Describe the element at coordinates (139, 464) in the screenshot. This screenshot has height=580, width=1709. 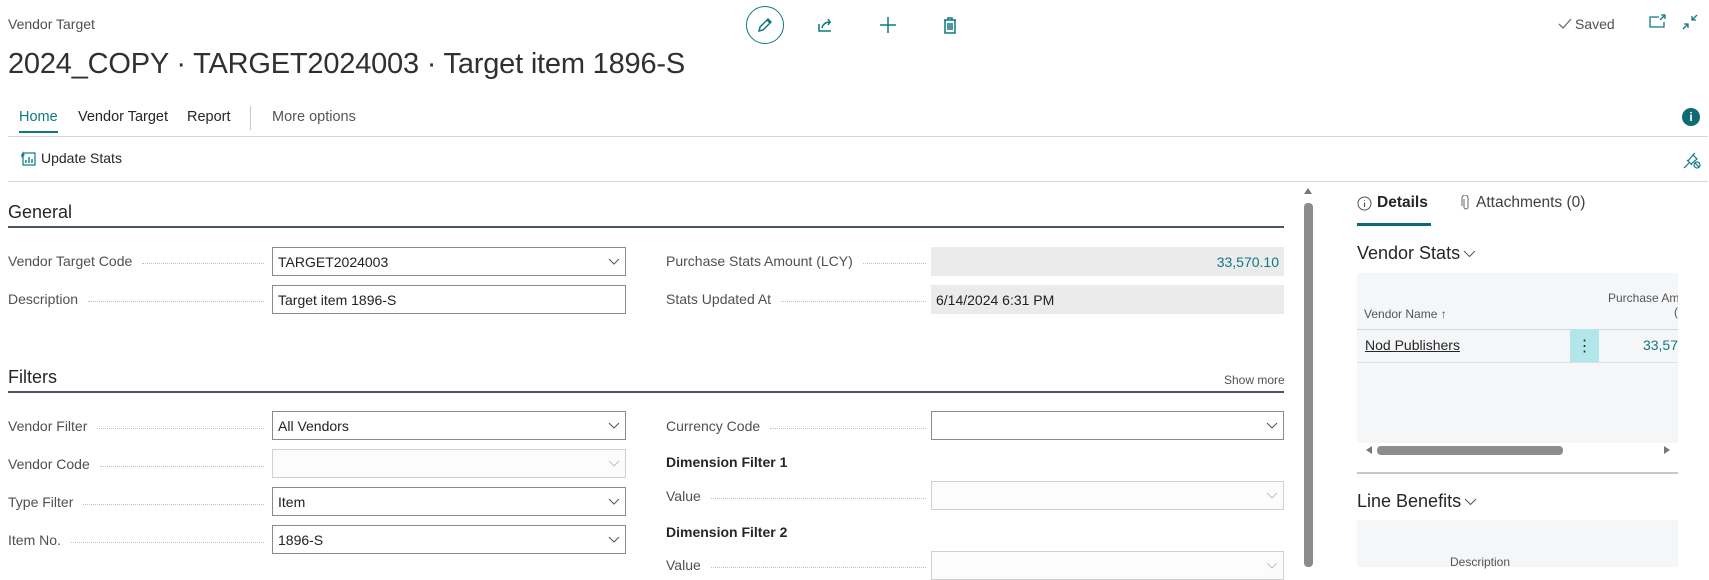
I see `vendor-code-label: Vendor Code` at that location.